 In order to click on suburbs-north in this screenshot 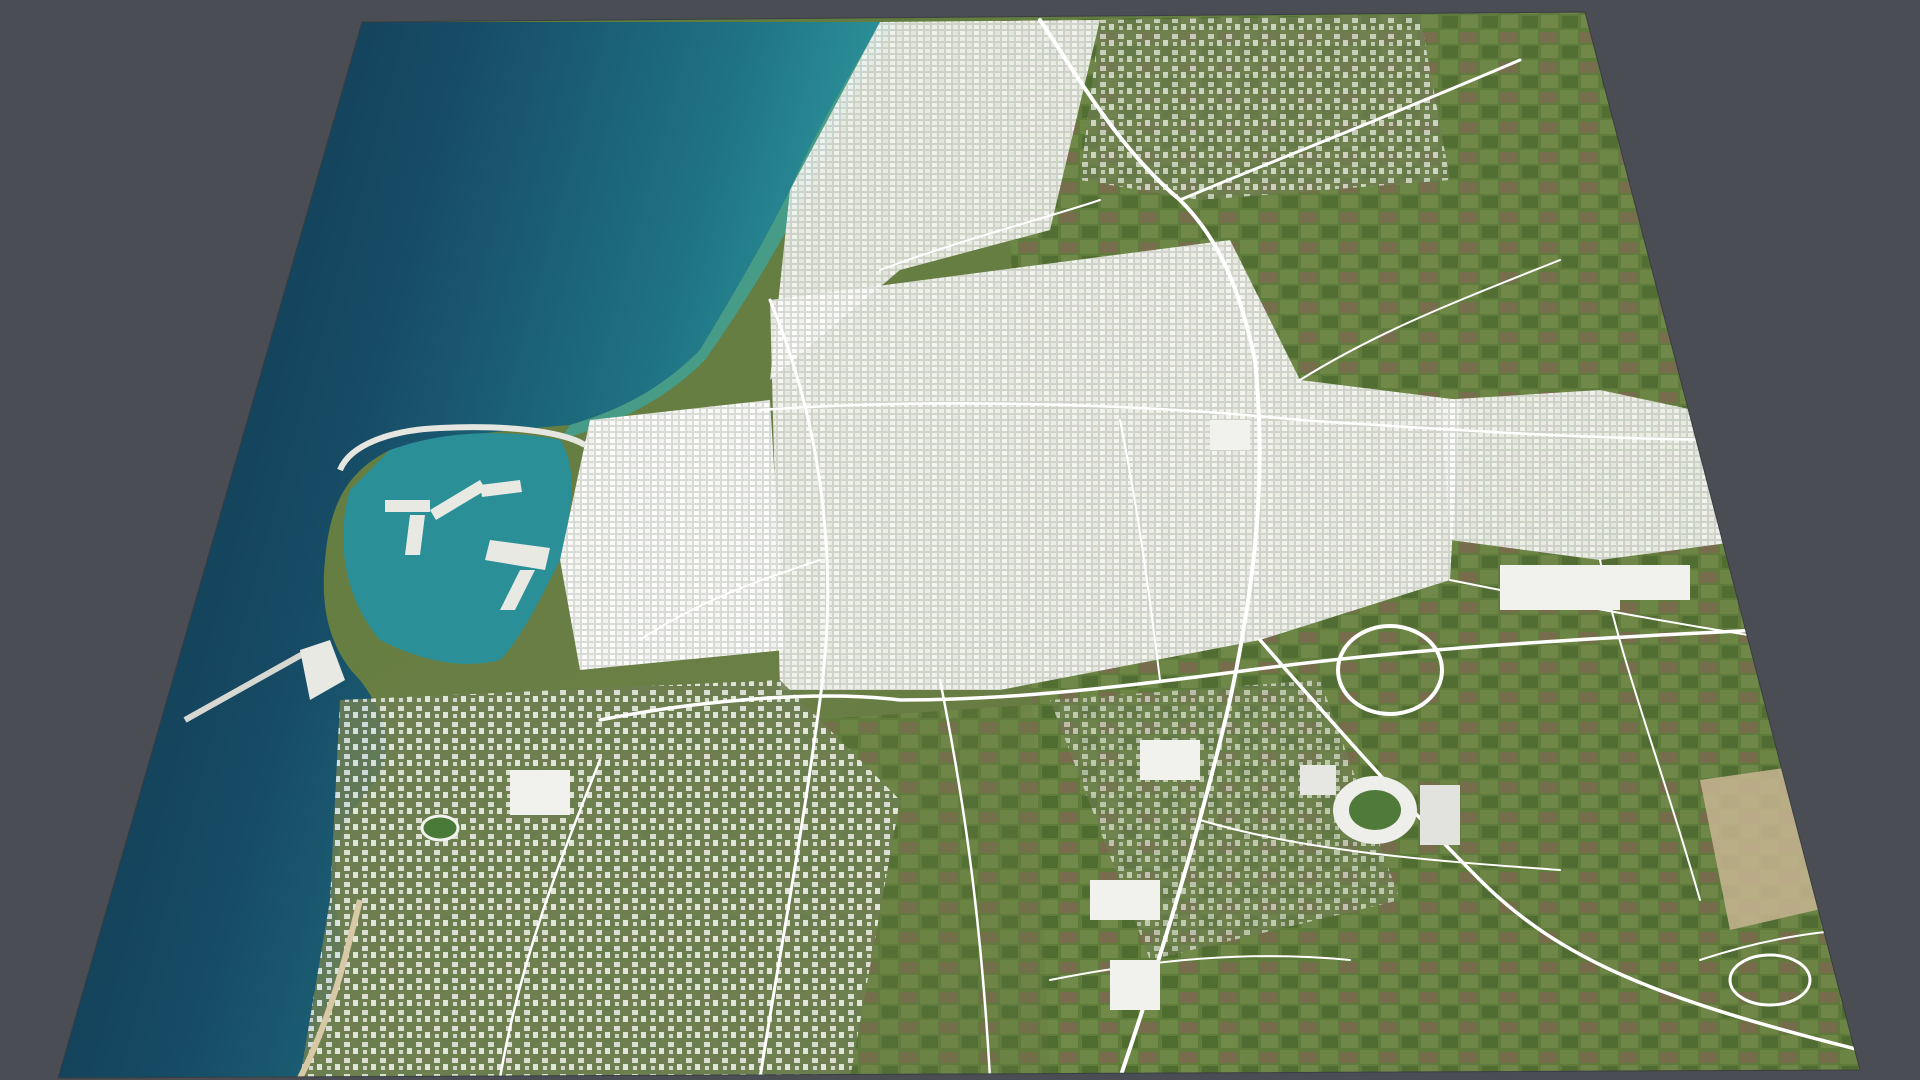, I will do `click(1265, 107)`.